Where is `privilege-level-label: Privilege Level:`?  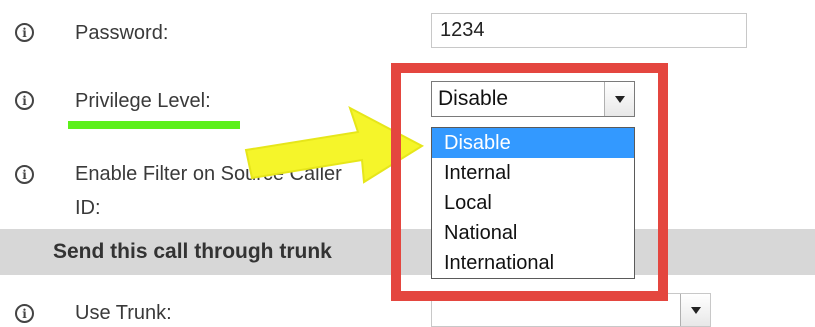
privilege-level-label: Privilege Level: is located at coordinates (143, 101).